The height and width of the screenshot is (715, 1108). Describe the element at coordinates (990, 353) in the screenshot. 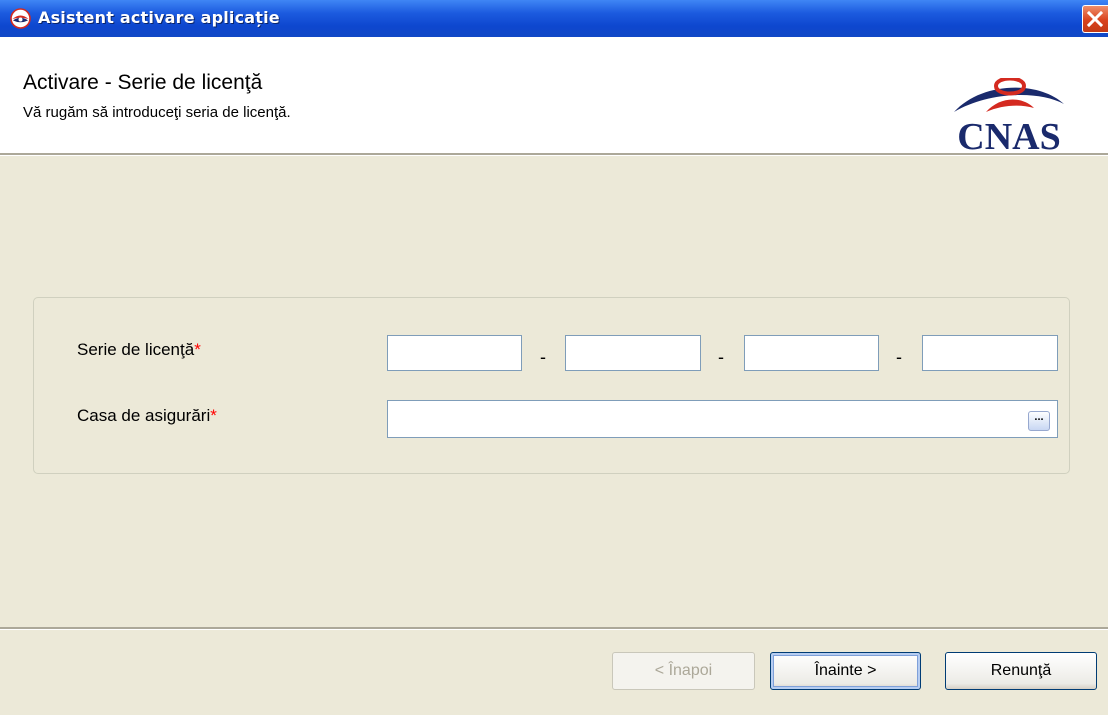

I see `license-part-4-input` at that location.